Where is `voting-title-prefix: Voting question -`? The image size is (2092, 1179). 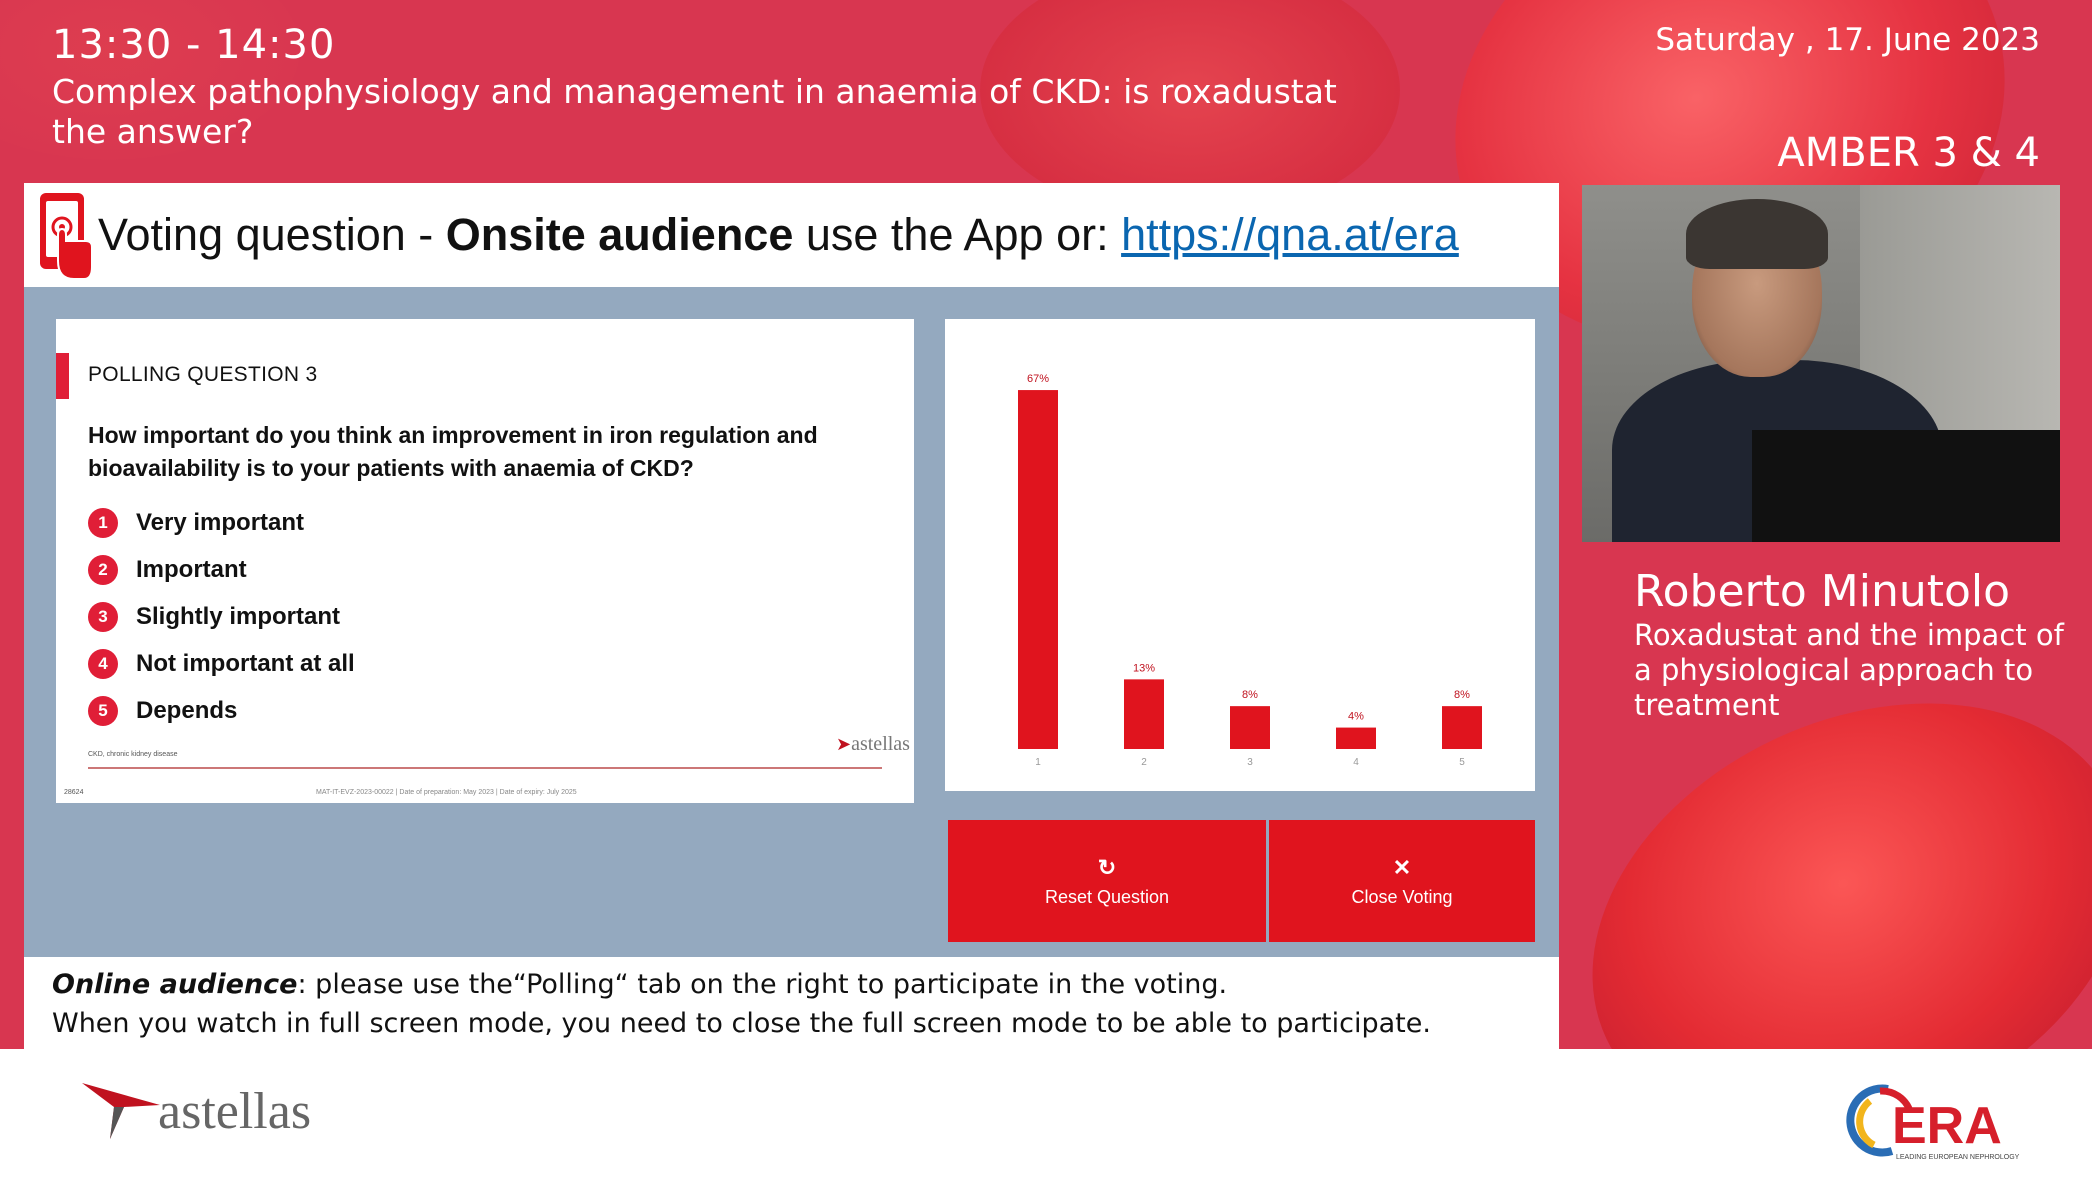 voting-title-prefix: Voting question - is located at coordinates (272, 234).